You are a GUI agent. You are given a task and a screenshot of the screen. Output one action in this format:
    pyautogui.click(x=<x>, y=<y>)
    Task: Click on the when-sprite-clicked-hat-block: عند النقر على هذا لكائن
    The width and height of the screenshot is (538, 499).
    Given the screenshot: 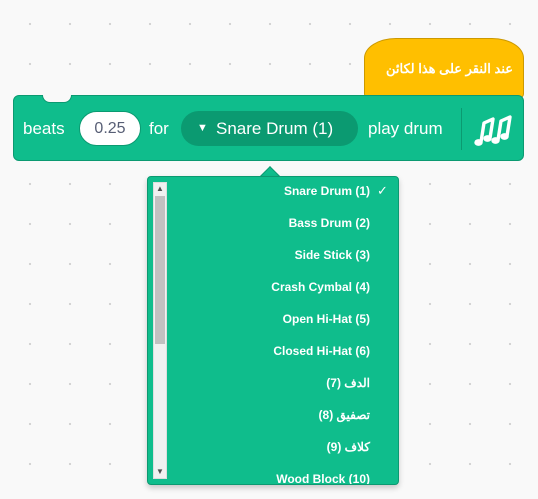 What is the action you would take?
    pyautogui.click(x=444, y=68)
    